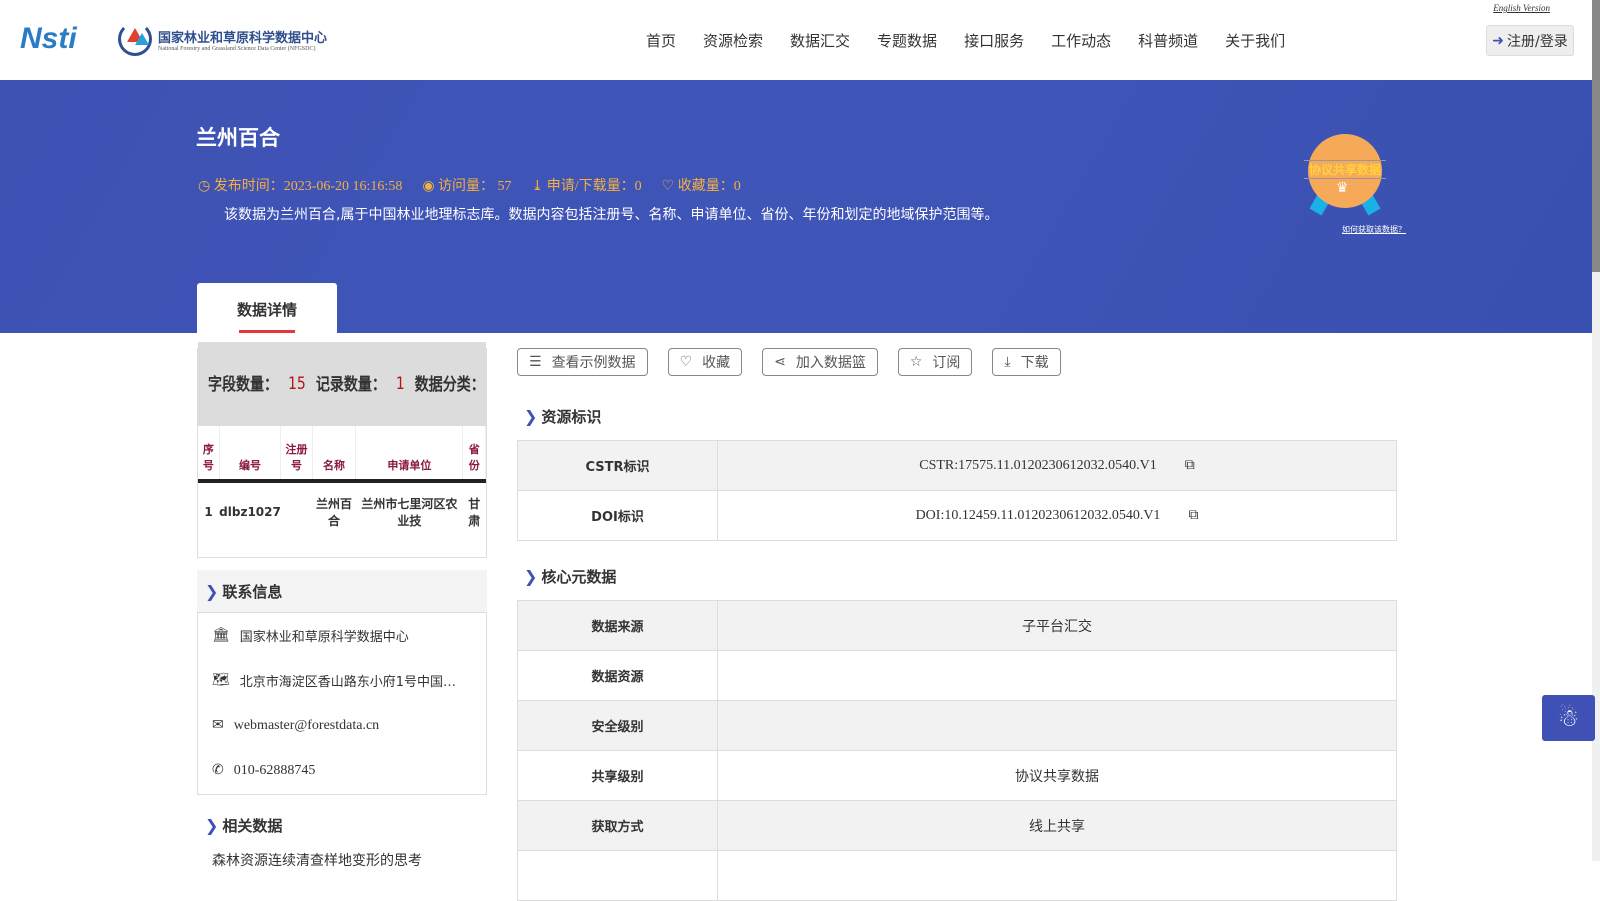 This screenshot has width=1600, height=901. Describe the element at coordinates (705, 362) in the screenshot. I see `favorite-button: ♡ 收藏` at that location.